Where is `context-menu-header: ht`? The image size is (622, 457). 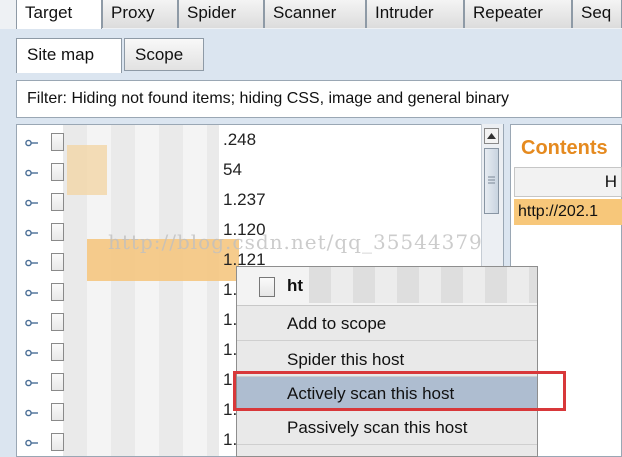
context-menu-header: ht is located at coordinates (387, 286).